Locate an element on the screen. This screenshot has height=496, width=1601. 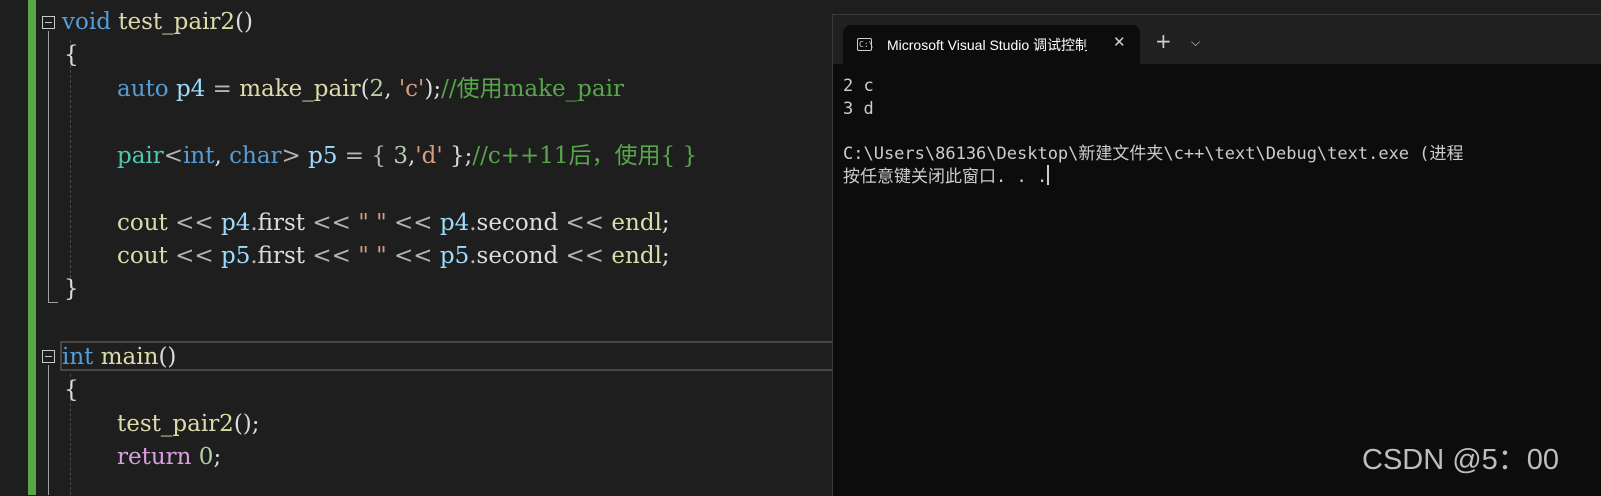
output-line: 按任意键关闭此窗口. . . is located at coordinates (1153, 177).